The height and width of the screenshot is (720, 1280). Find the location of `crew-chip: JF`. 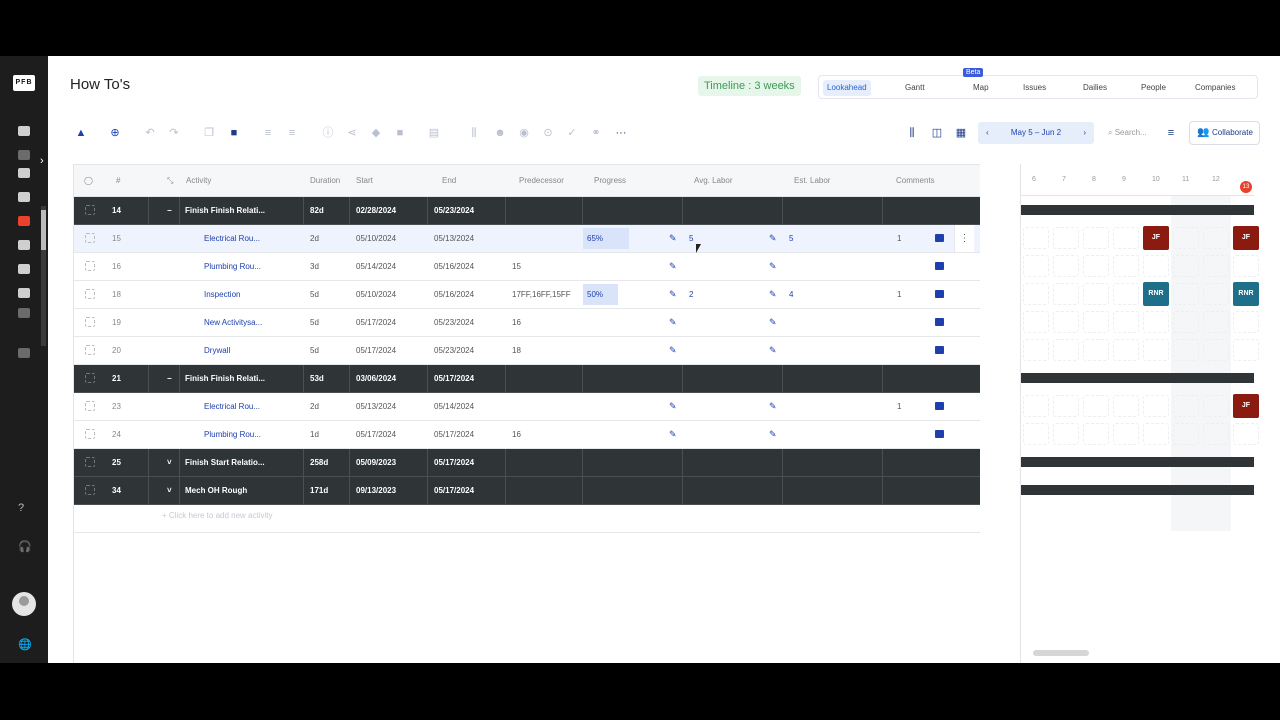

crew-chip: JF is located at coordinates (1246, 238).